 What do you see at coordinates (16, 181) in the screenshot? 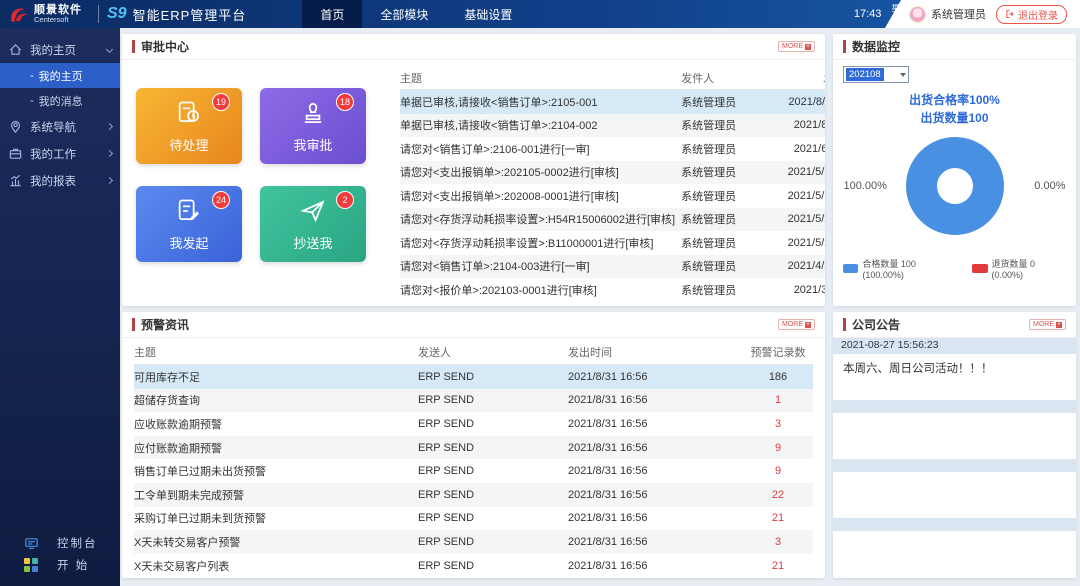
I see `chart-icon` at bounding box center [16, 181].